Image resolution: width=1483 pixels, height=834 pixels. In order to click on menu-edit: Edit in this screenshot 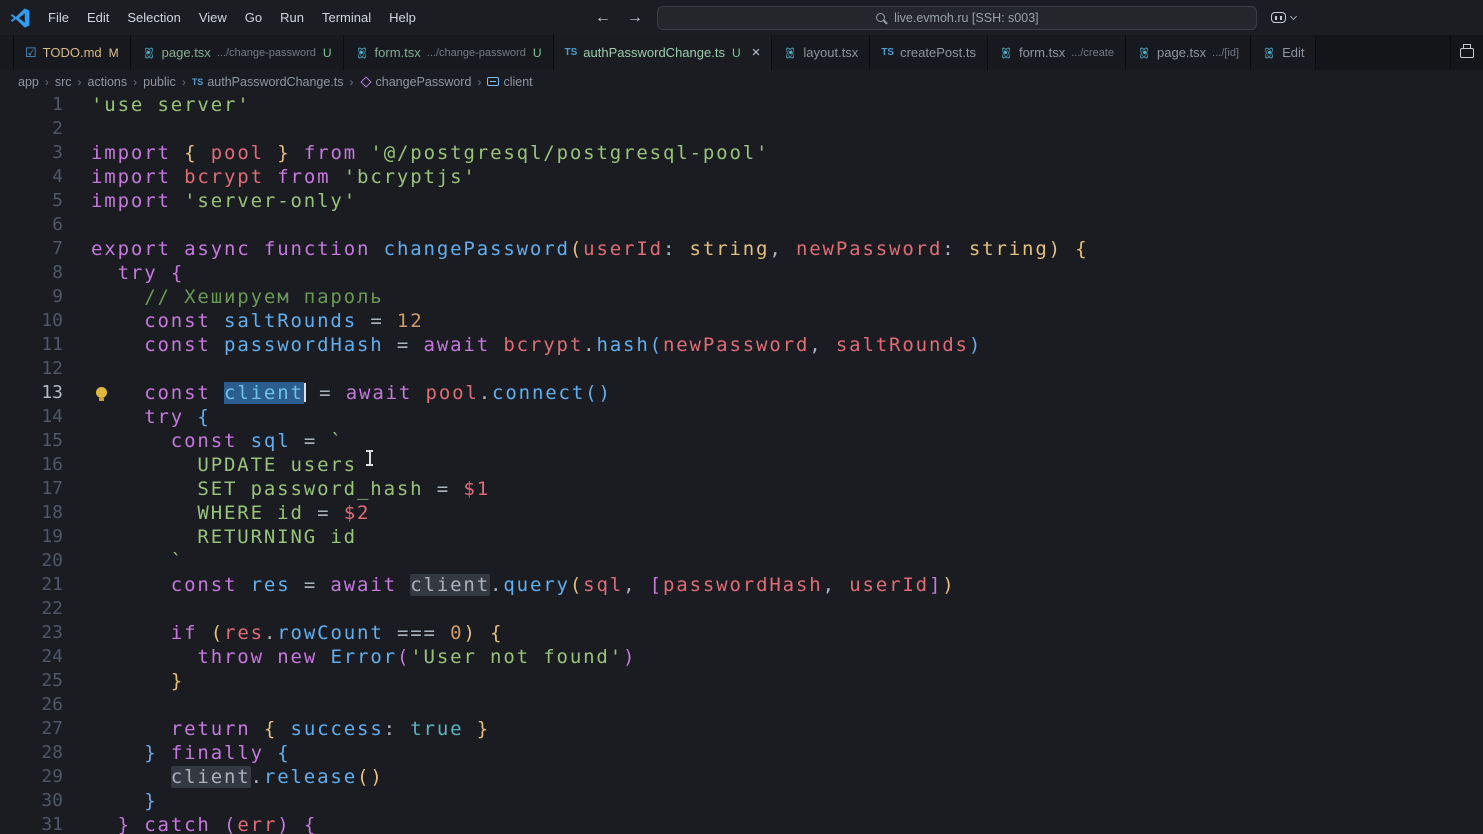, I will do `click(98, 18)`.